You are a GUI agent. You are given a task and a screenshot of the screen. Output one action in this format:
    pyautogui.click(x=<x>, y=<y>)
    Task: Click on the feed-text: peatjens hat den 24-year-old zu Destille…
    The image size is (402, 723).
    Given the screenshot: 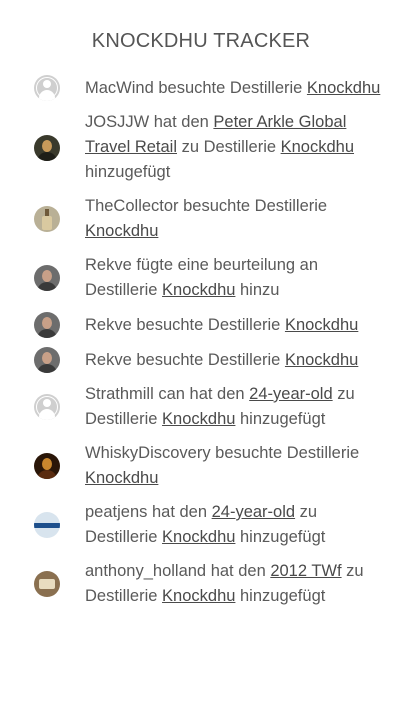 What is the action you would take?
    pyautogui.click(x=205, y=524)
    